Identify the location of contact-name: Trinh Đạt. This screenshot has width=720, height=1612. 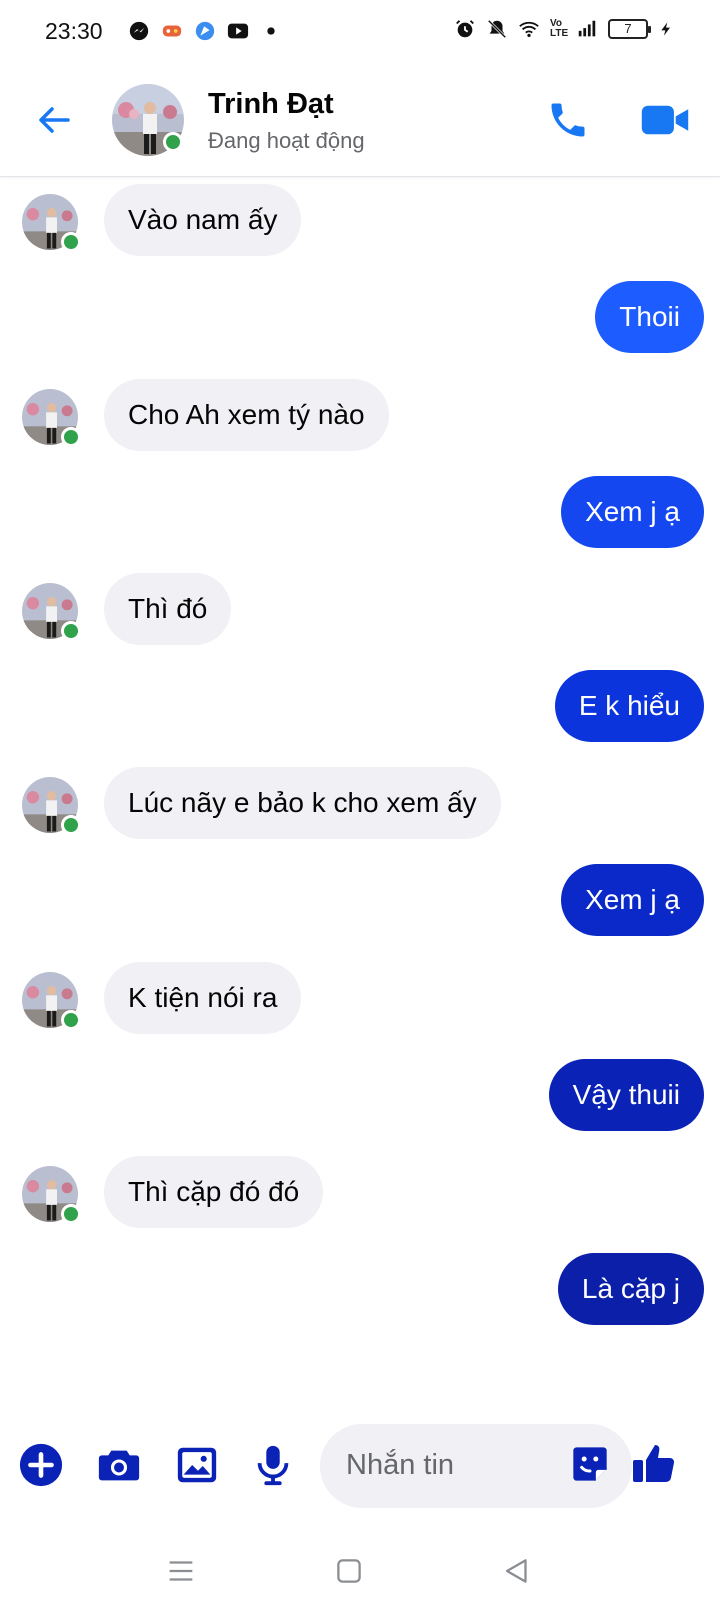
(271, 104).